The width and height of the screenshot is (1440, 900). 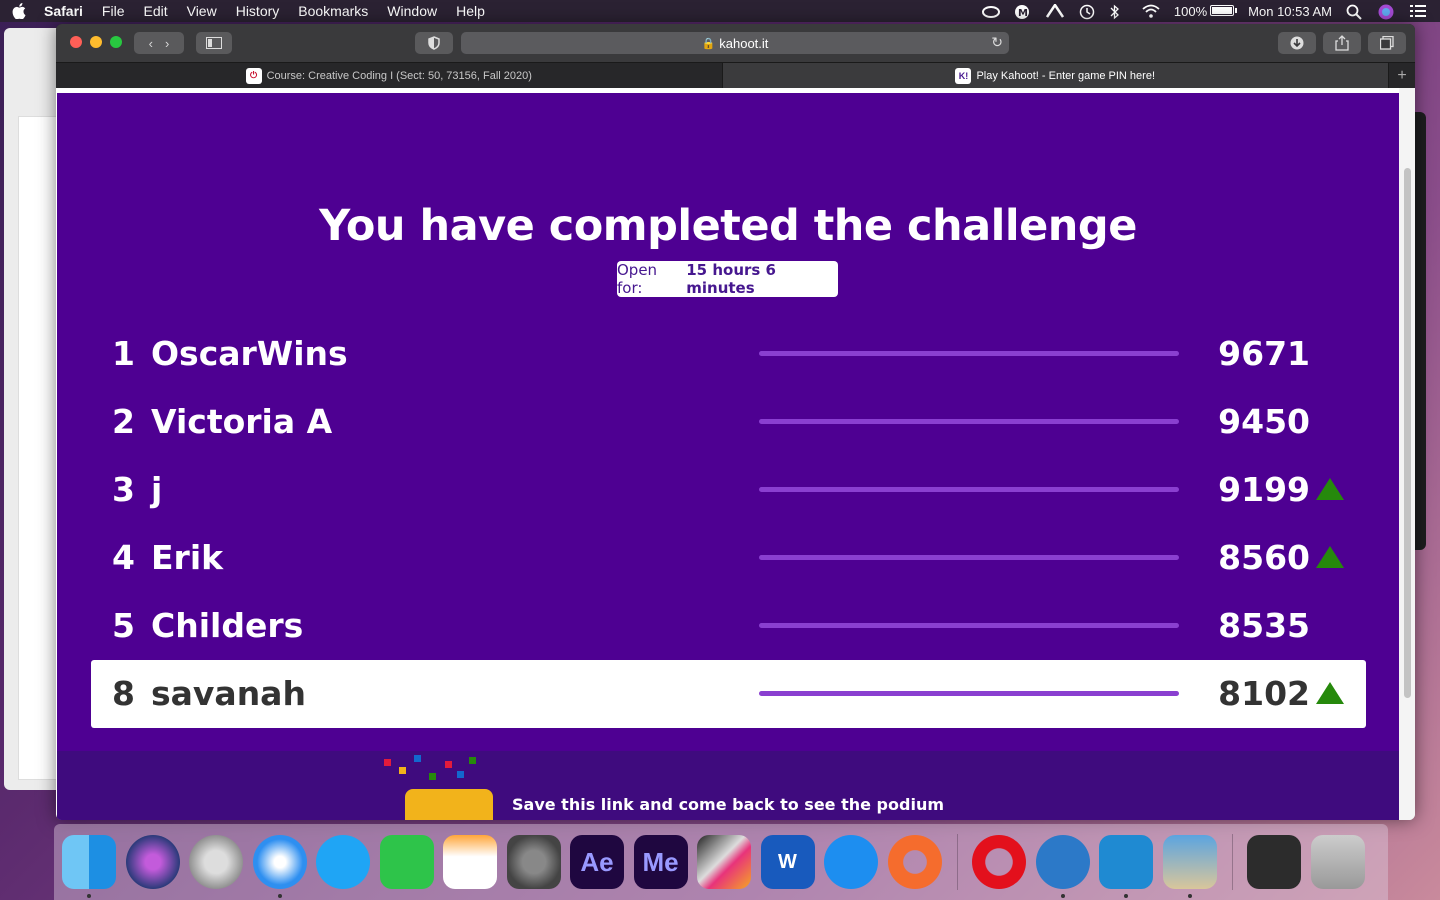 What do you see at coordinates (155, 11) in the screenshot?
I see `menu-edit: Edit` at bounding box center [155, 11].